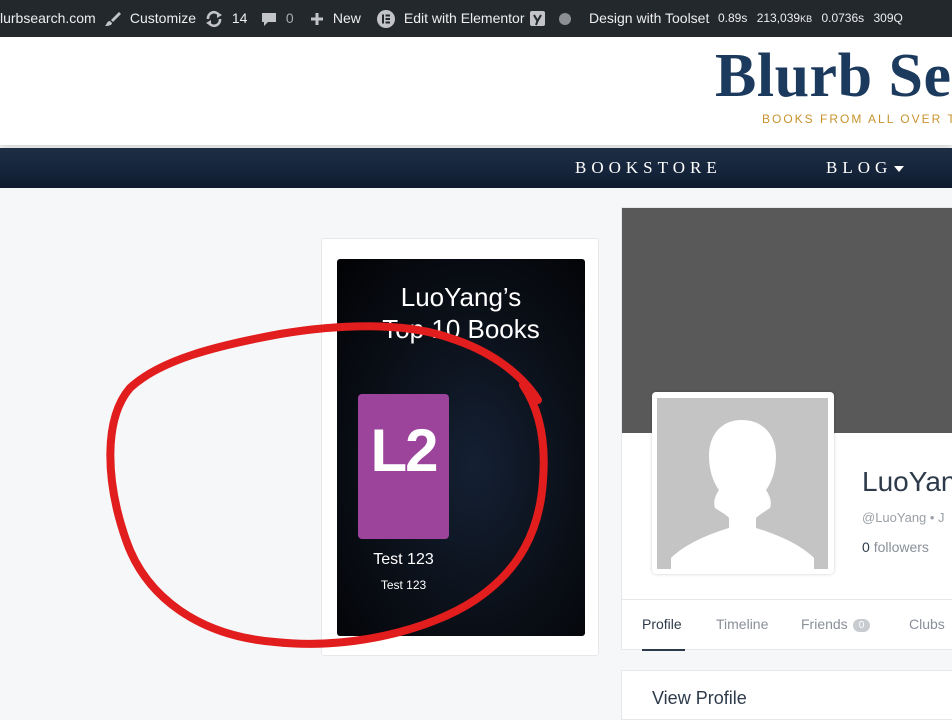 Image resolution: width=952 pixels, height=720 pixels. What do you see at coordinates (663, 650) in the screenshot?
I see `active-tab-indicator` at bounding box center [663, 650].